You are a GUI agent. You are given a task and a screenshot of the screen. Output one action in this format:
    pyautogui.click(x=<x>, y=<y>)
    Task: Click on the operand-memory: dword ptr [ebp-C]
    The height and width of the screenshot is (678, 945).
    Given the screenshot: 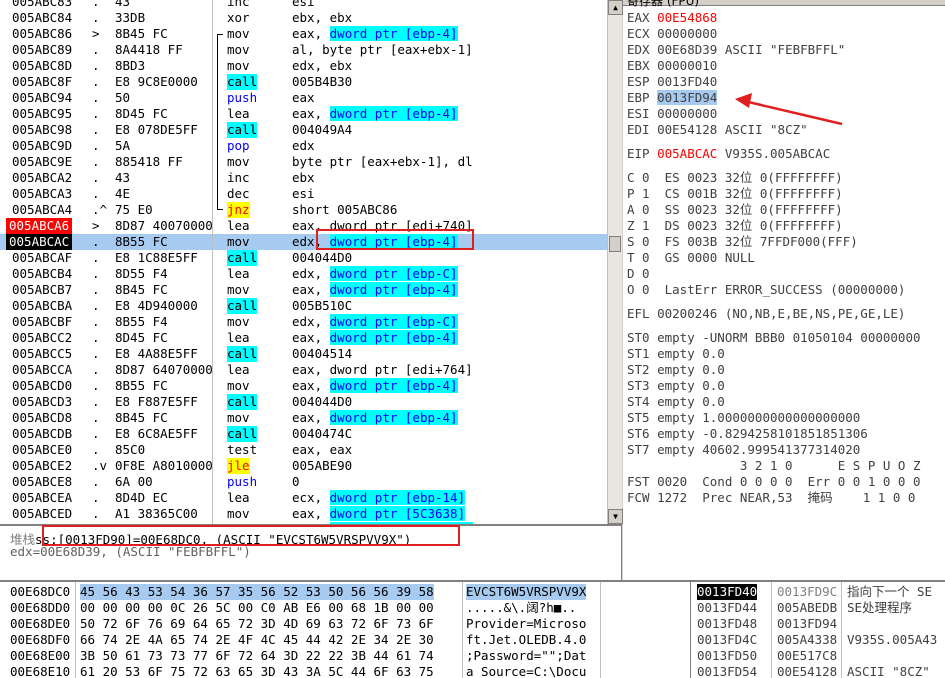 What is the action you would take?
    pyautogui.click(x=393, y=273)
    